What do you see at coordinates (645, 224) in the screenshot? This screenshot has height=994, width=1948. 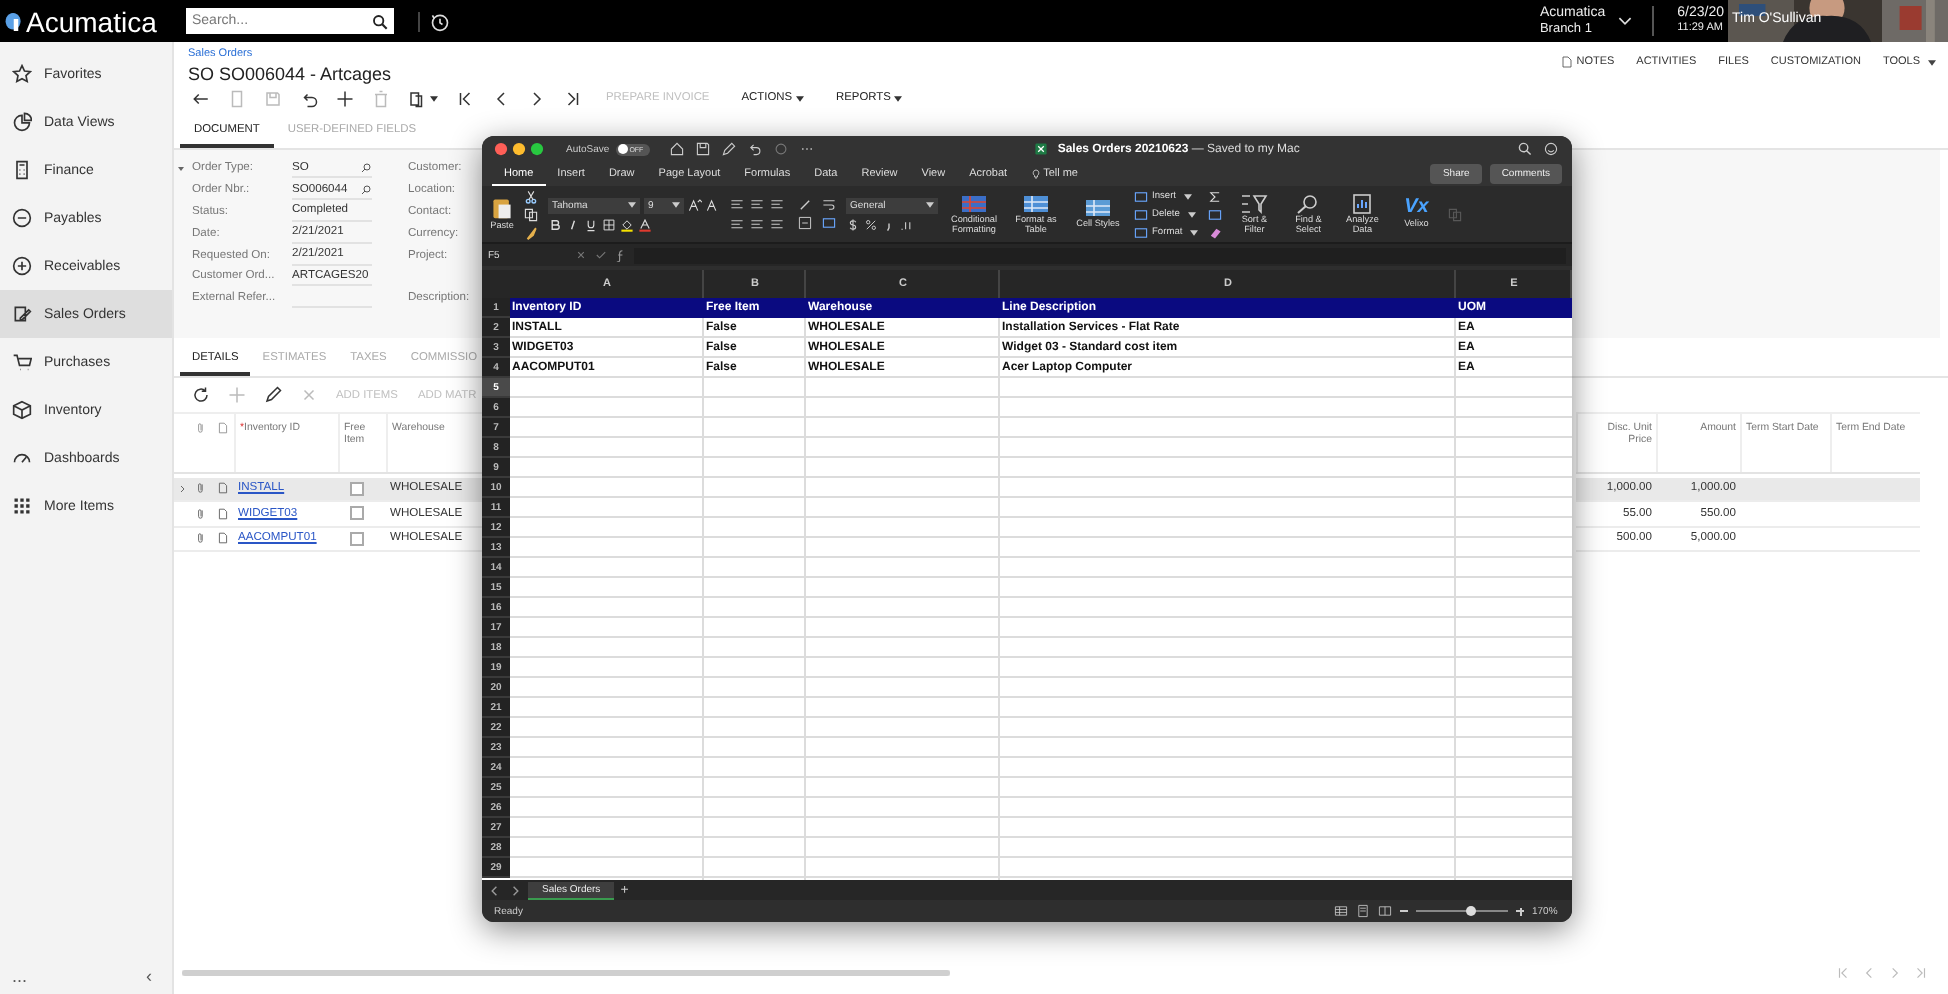 I see `font-color-icon` at bounding box center [645, 224].